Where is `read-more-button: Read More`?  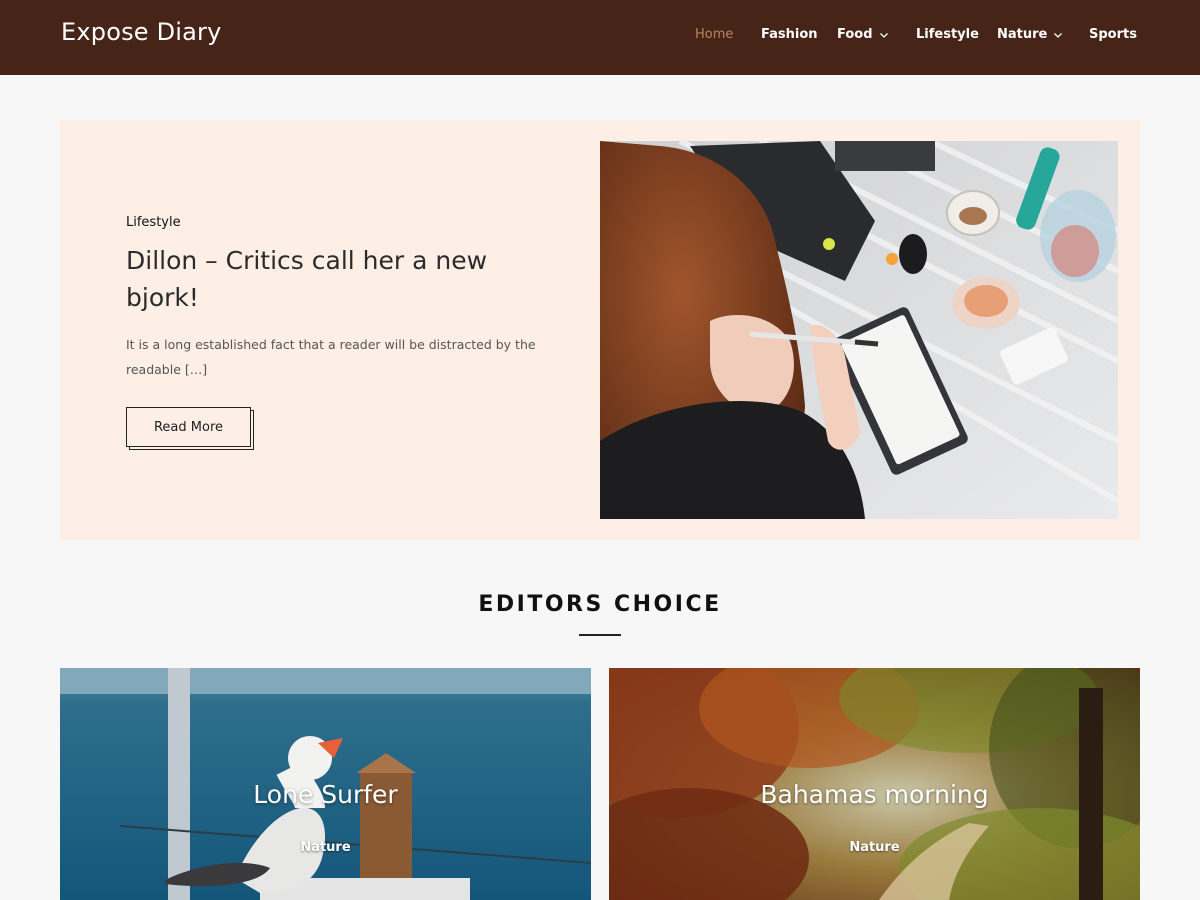 read-more-button: Read More is located at coordinates (188, 427).